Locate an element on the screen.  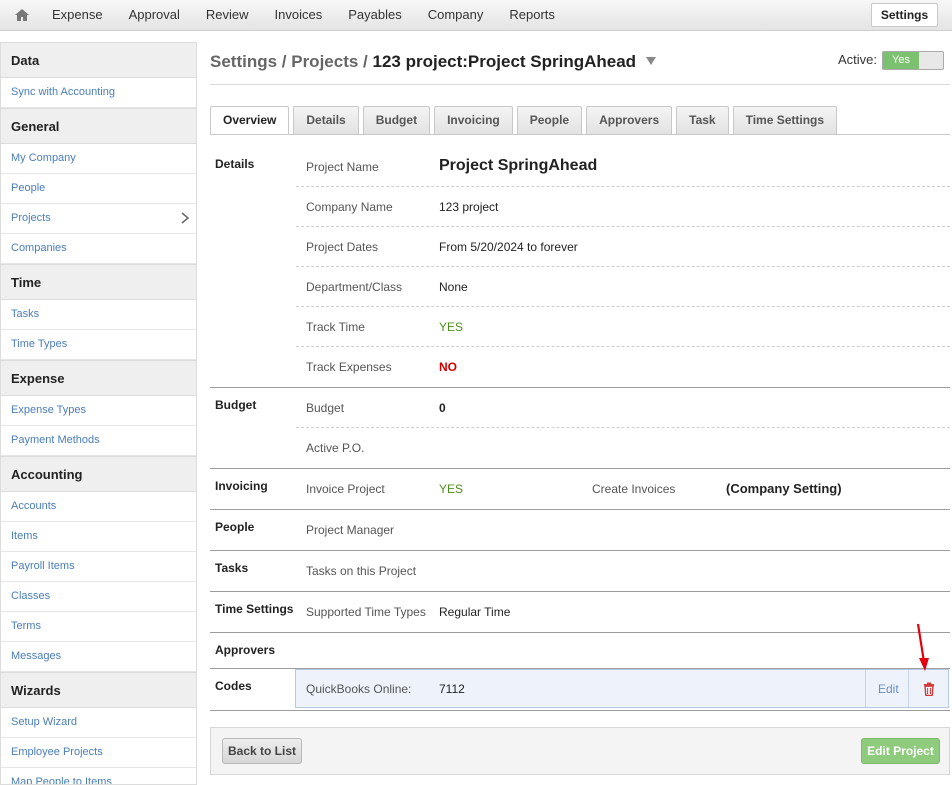
sidebar-section-accounting: Accounting is located at coordinates (98, 474).